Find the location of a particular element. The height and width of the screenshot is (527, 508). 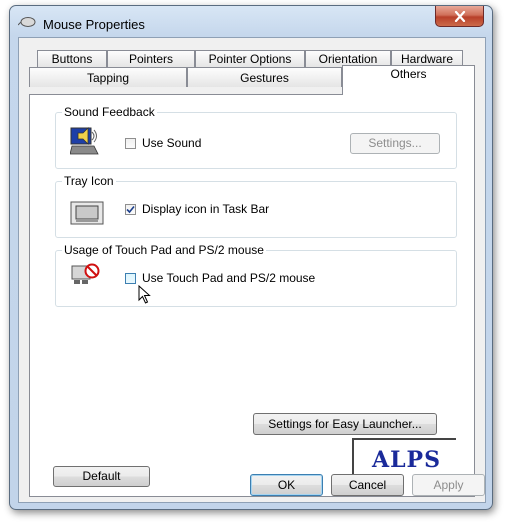

close-button is located at coordinates (459, 16).